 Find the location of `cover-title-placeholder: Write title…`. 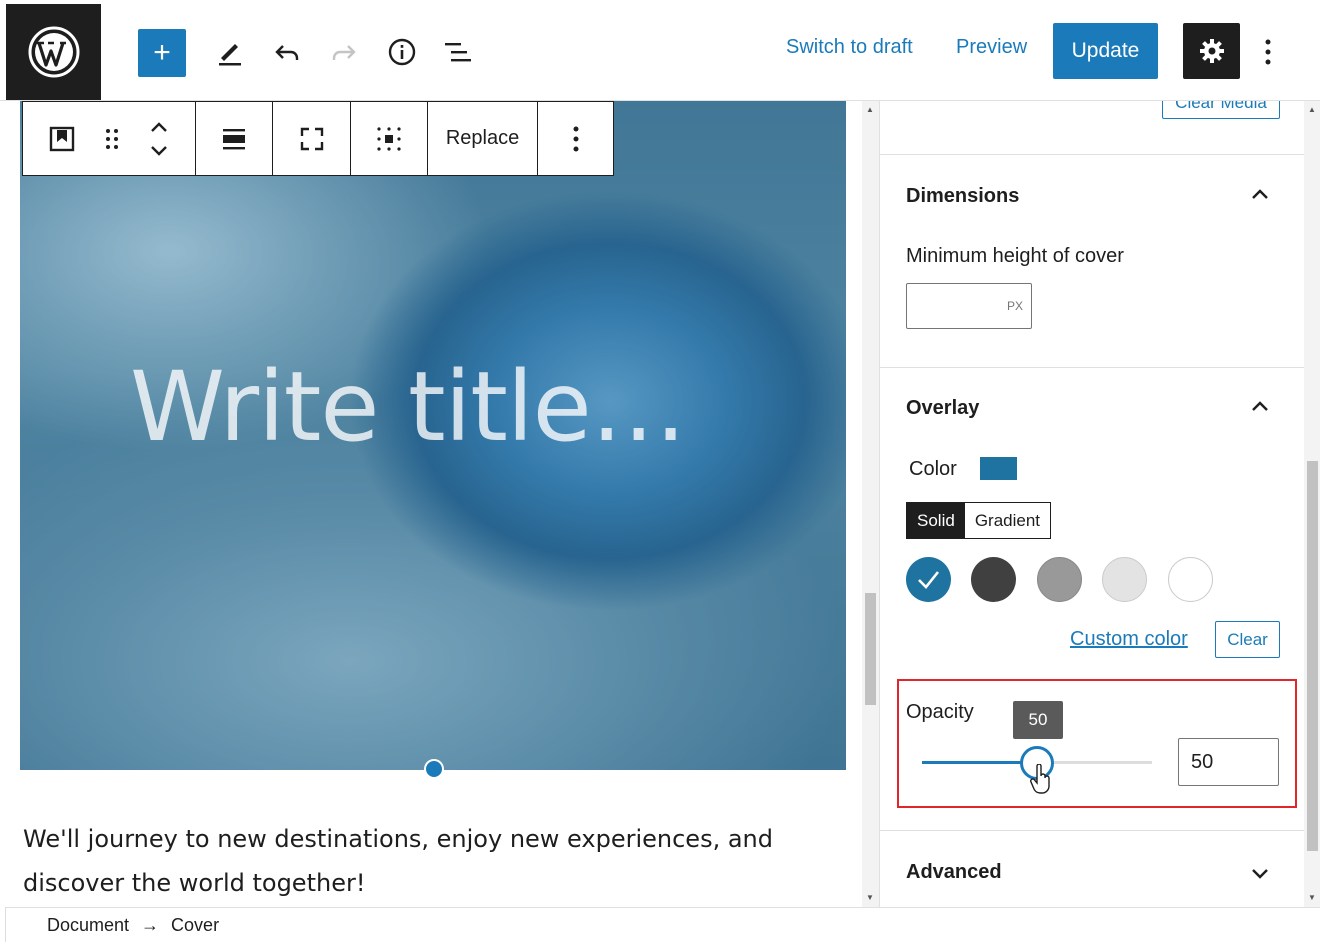

cover-title-placeholder: Write title… is located at coordinates (408, 407).